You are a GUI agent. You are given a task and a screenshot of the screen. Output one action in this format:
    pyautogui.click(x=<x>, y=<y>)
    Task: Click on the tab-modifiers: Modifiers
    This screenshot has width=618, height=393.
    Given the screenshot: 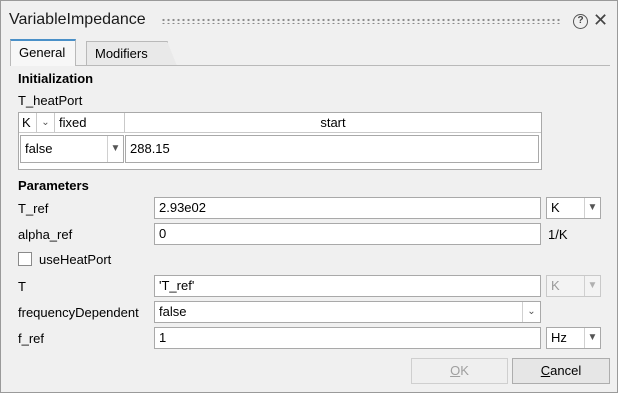 What is the action you would take?
    pyautogui.click(x=131, y=53)
    